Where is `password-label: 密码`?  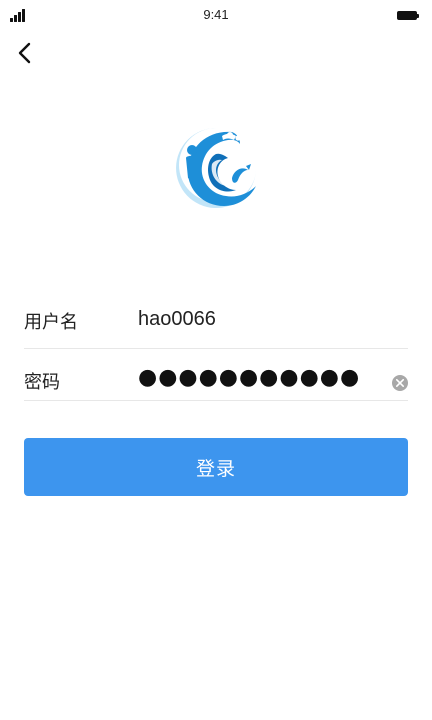 password-label: 密码 is located at coordinates (42, 382).